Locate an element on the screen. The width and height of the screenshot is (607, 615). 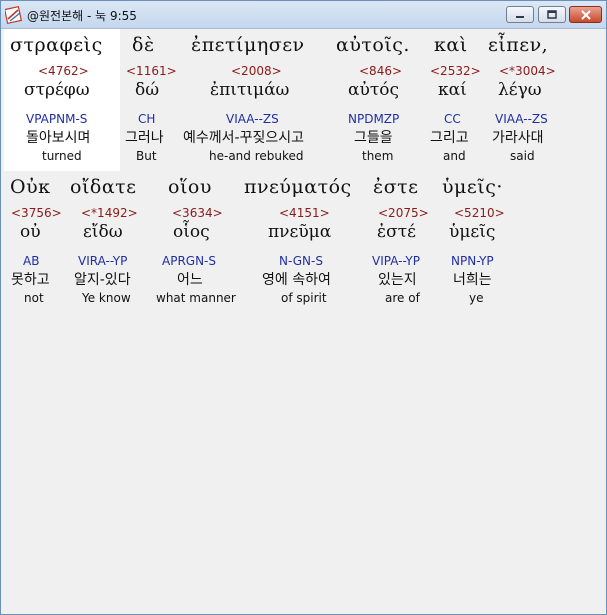
lemma: στρέφω is located at coordinates (57, 90).